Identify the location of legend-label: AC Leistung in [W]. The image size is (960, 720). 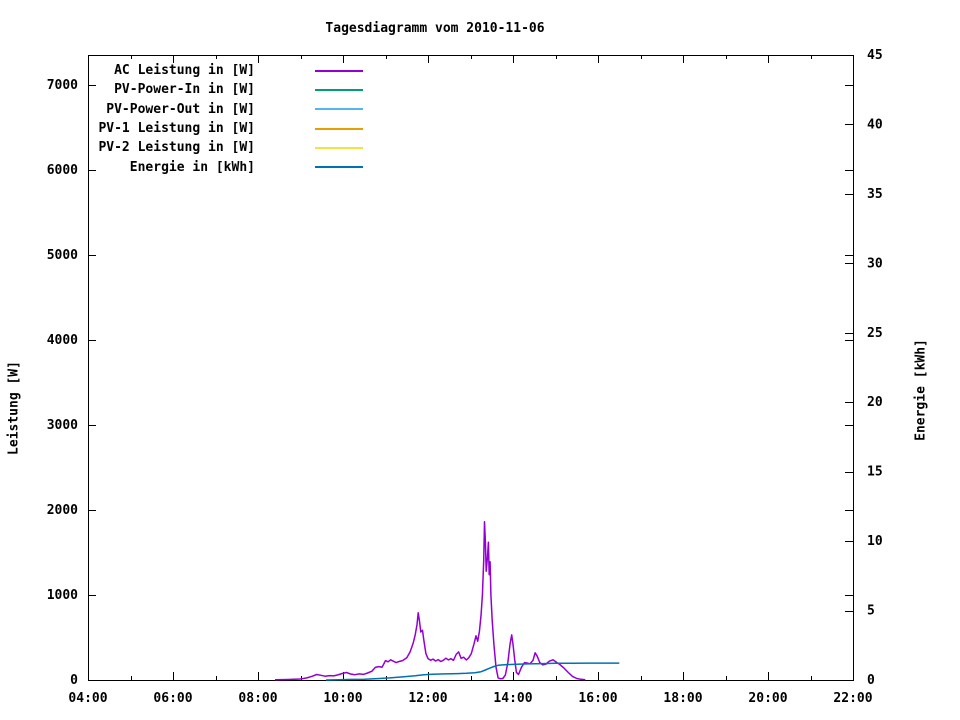
(184, 71).